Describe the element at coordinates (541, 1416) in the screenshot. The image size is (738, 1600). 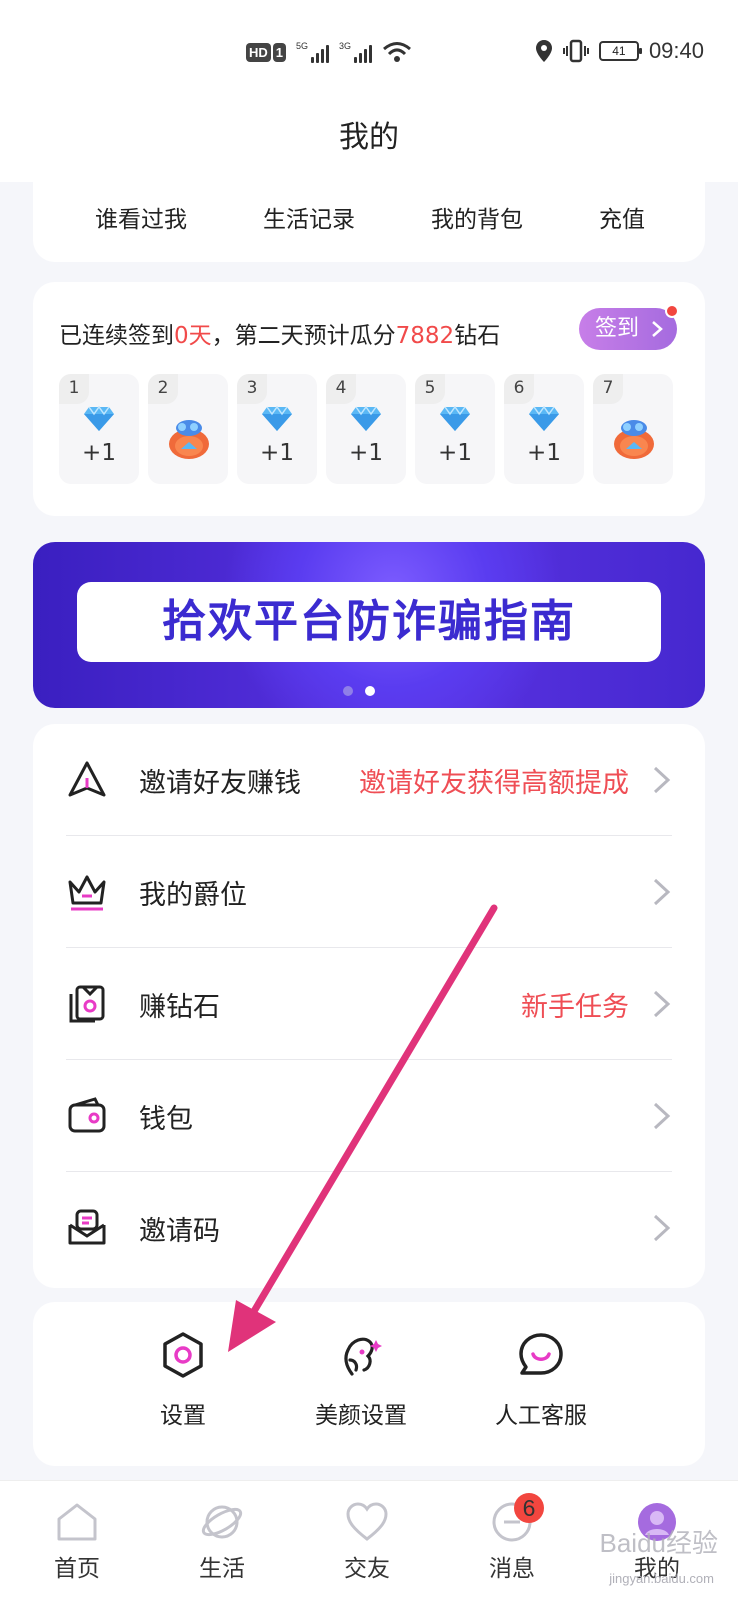
I see `tool-label: 人工客服` at that location.